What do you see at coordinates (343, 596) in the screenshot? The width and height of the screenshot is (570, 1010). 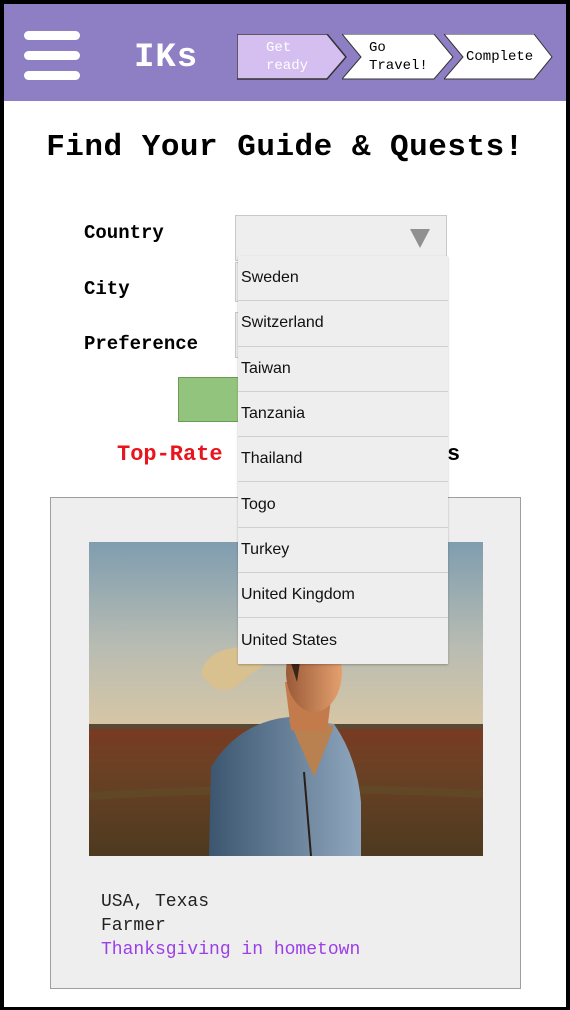 I see `country-option: United Kingdom` at bounding box center [343, 596].